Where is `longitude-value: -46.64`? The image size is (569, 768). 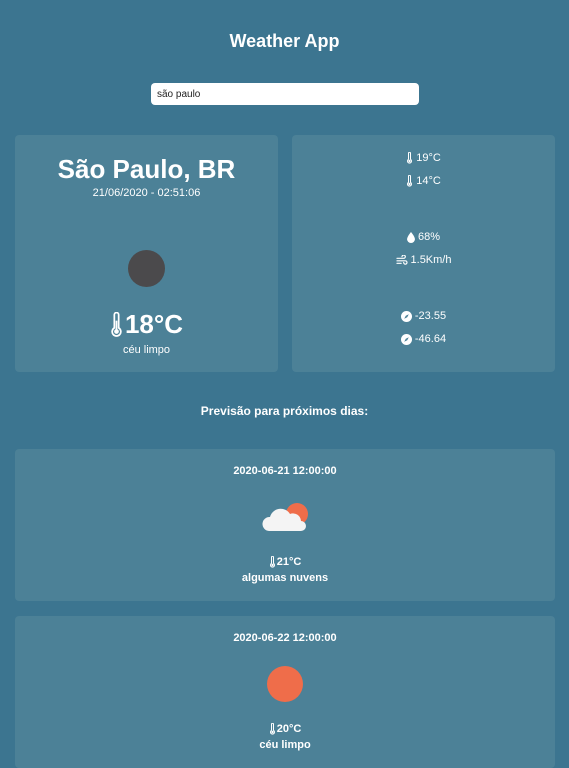 longitude-value: -46.64 is located at coordinates (430, 339).